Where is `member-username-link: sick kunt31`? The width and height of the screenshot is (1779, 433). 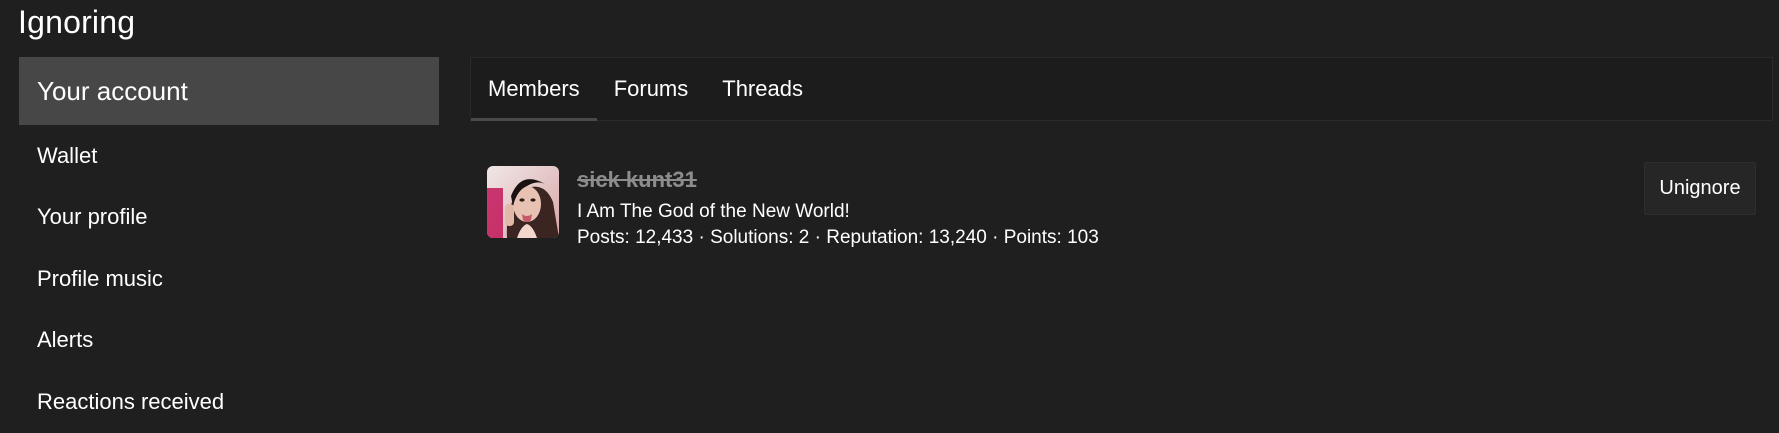 member-username-link: sick kunt31 is located at coordinates (838, 181).